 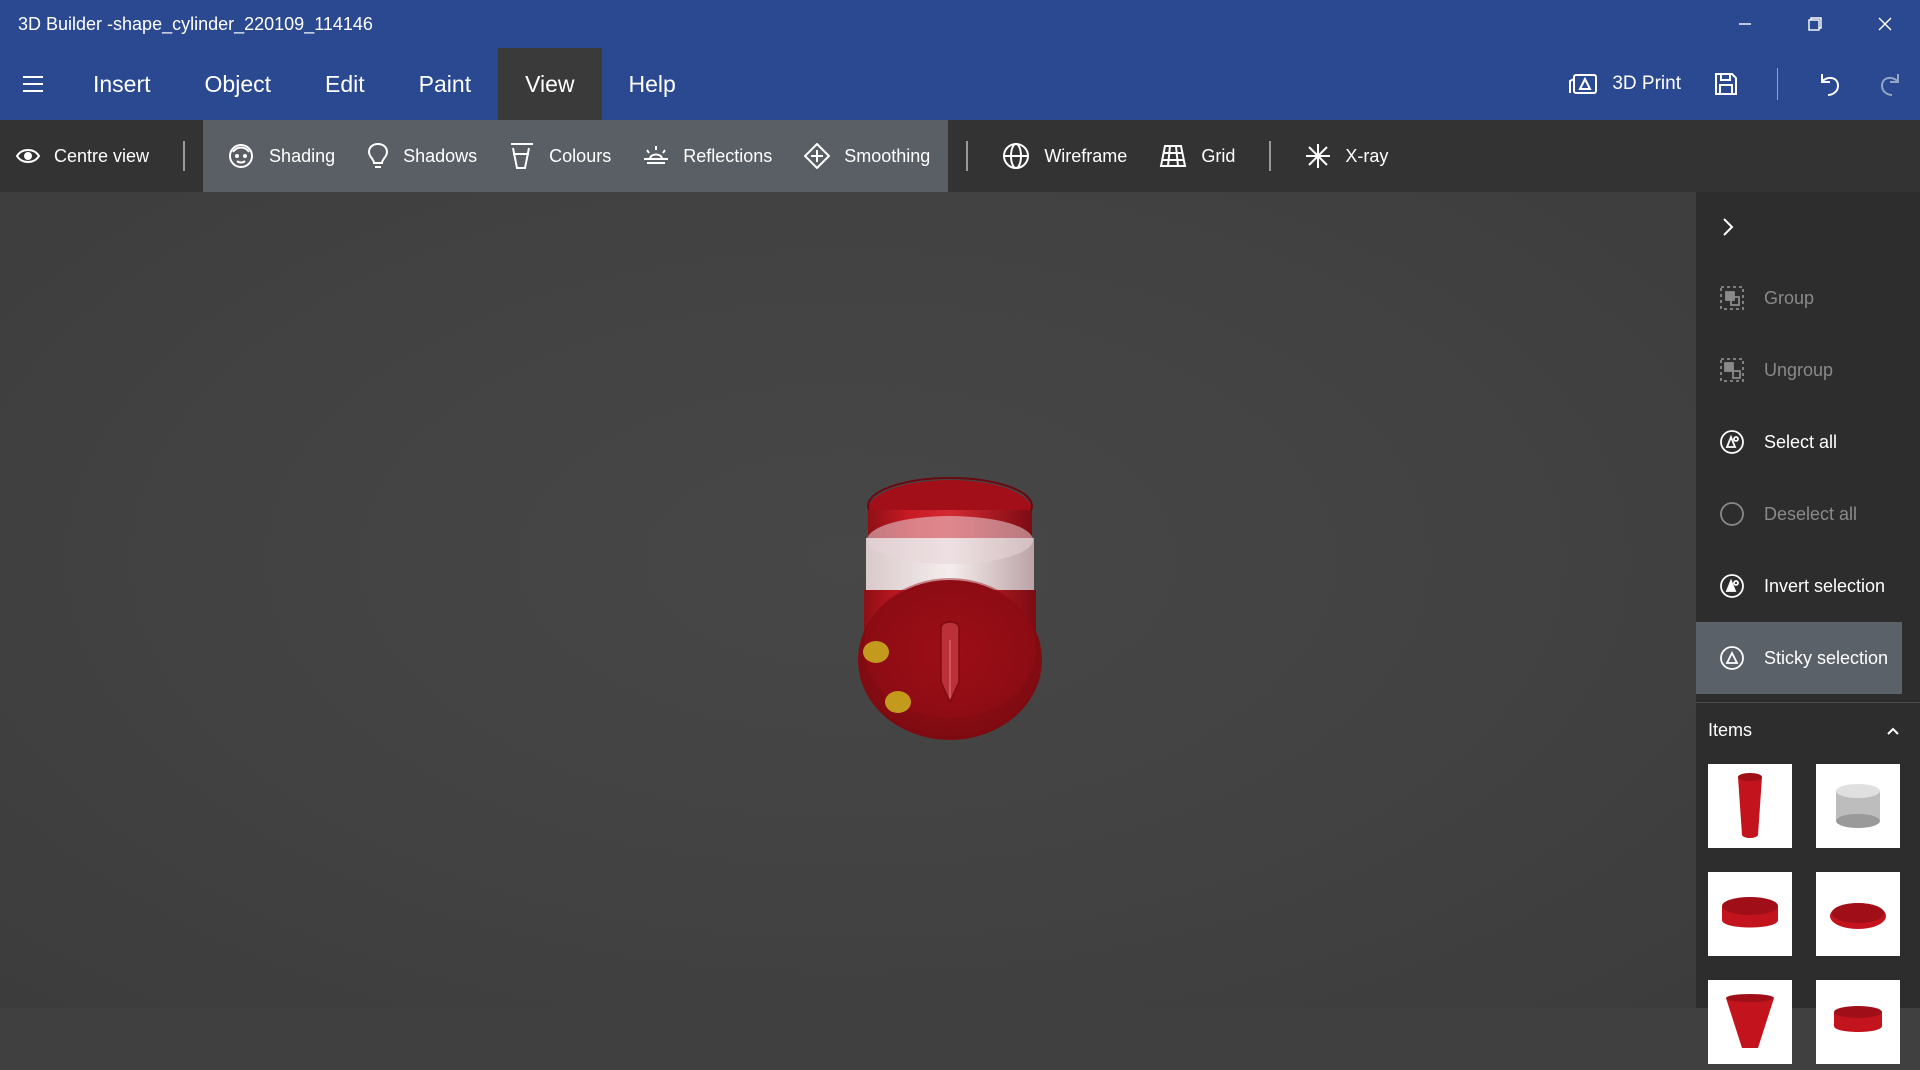 I want to click on tall-cylinder-thumbnail, so click(x=1750, y=805).